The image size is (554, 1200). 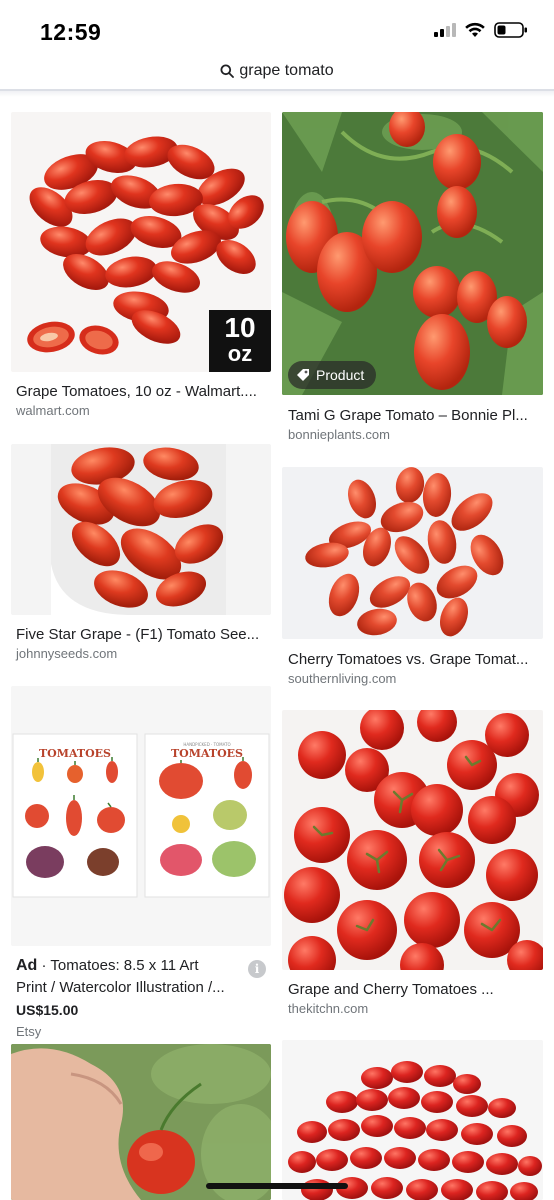 I want to click on tag-icon, so click(x=303, y=375).